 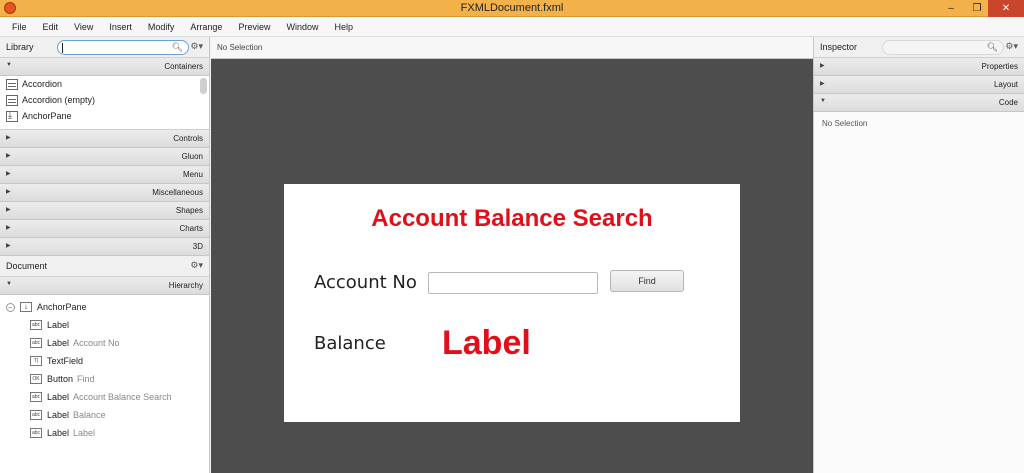 What do you see at coordinates (512, 219) in the screenshot?
I see `form-heading: Account Balance Search` at bounding box center [512, 219].